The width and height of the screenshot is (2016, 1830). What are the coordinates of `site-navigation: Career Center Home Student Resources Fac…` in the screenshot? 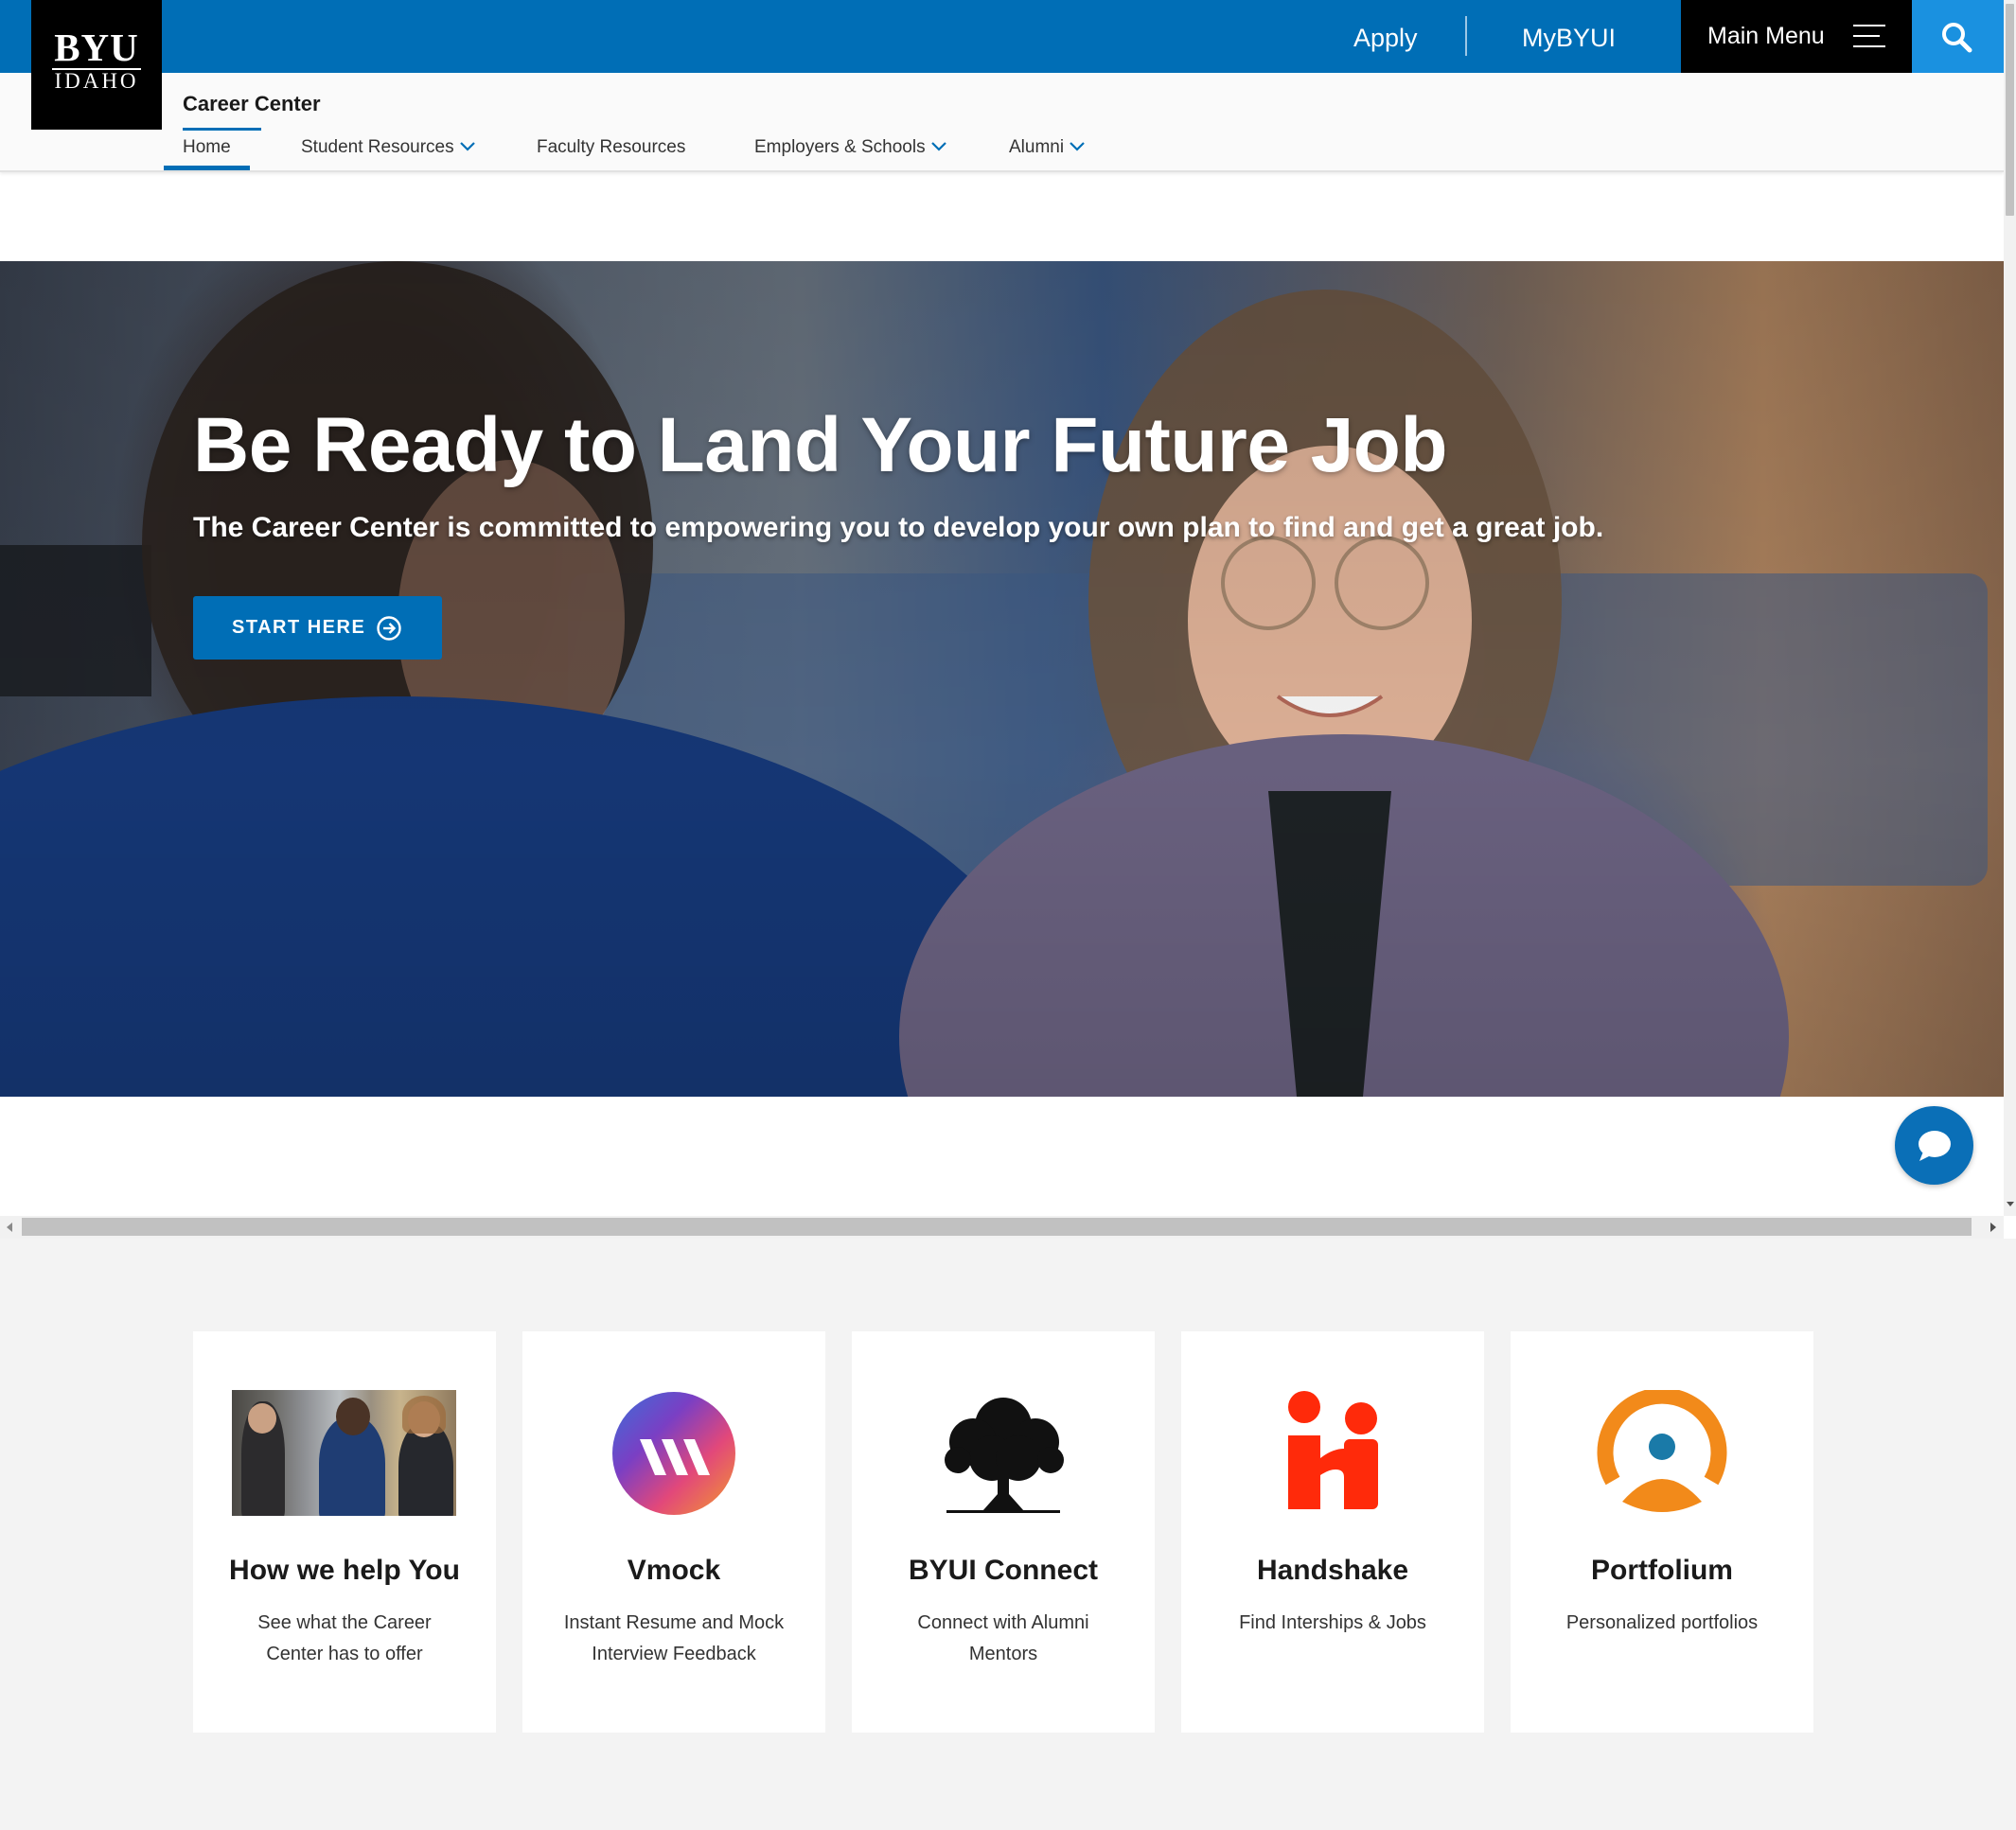 It's located at (1002, 123).